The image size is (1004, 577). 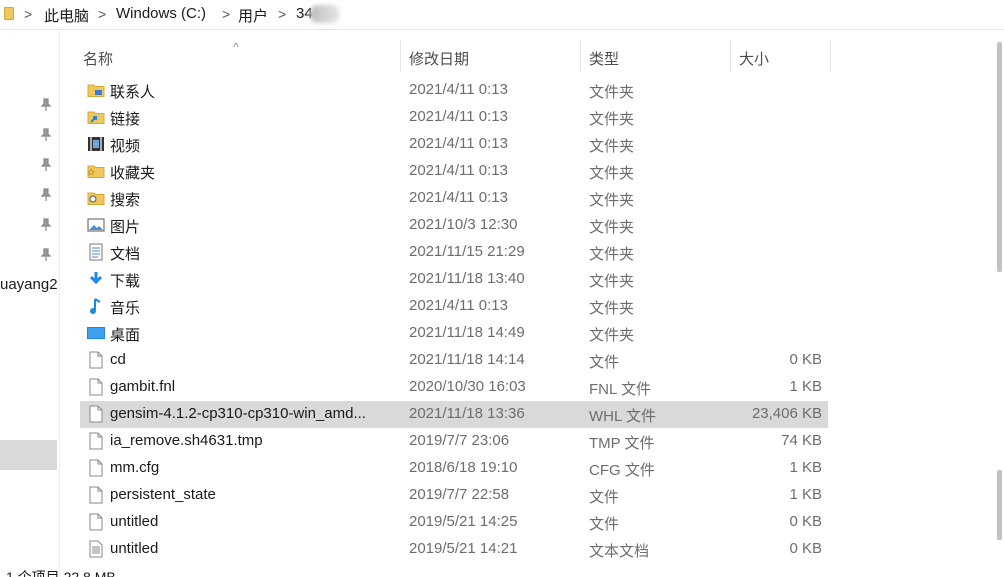 I want to click on redacted-username, so click(x=325, y=14).